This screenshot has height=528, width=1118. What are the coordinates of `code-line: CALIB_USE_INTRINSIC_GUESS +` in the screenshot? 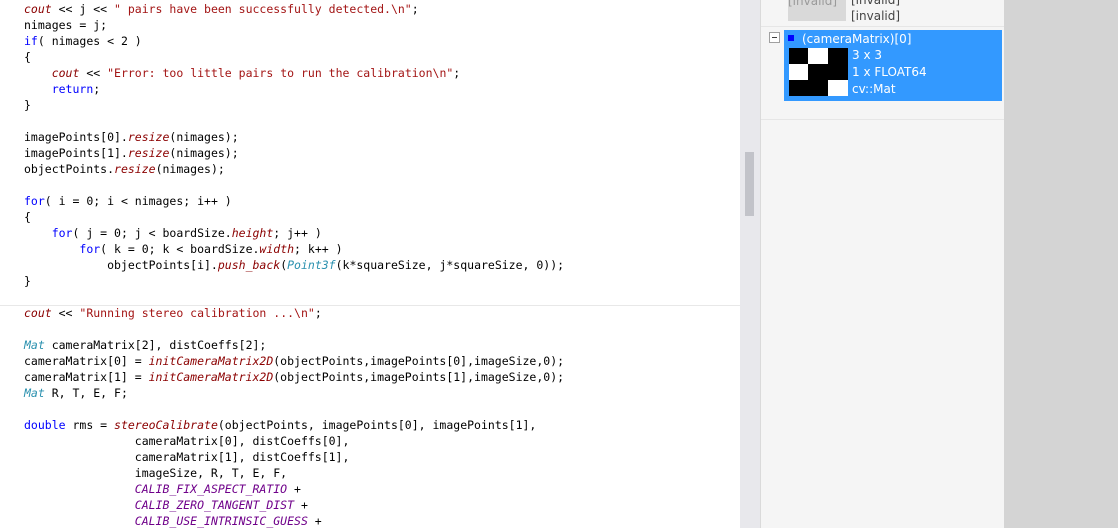 It's located at (173, 520).